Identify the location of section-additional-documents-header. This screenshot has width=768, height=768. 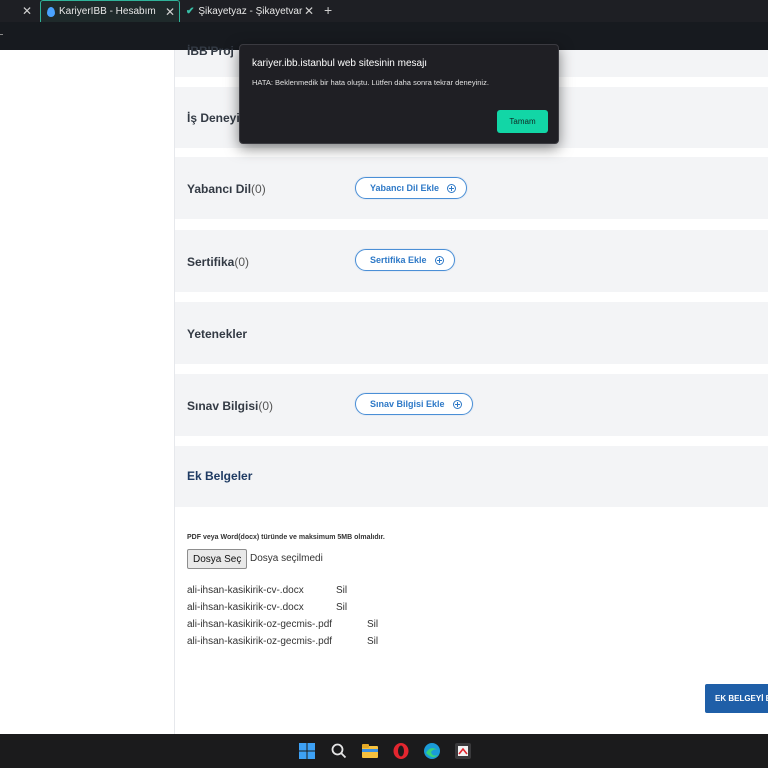
(471, 476).